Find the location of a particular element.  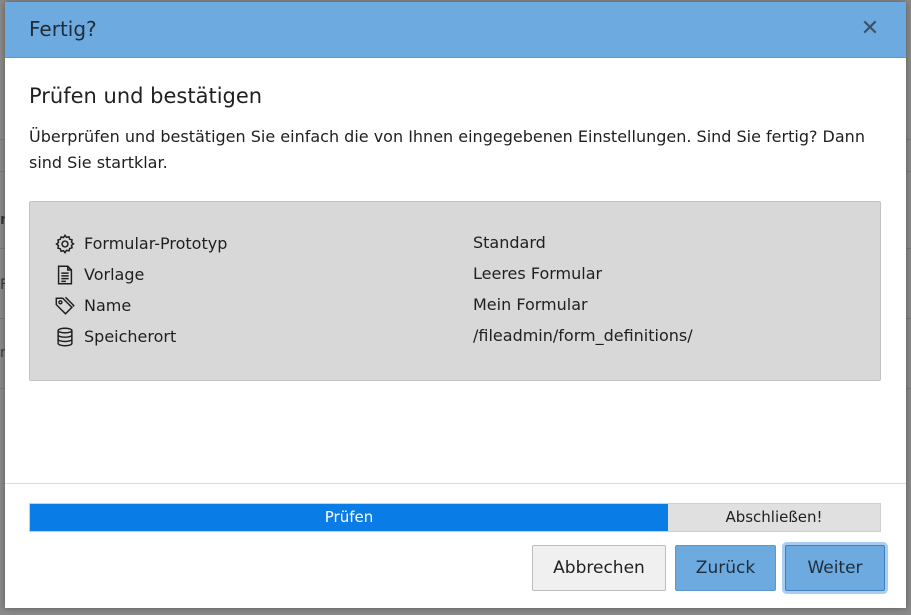

summary-value: Leeres Formular is located at coordinates (538, 273).